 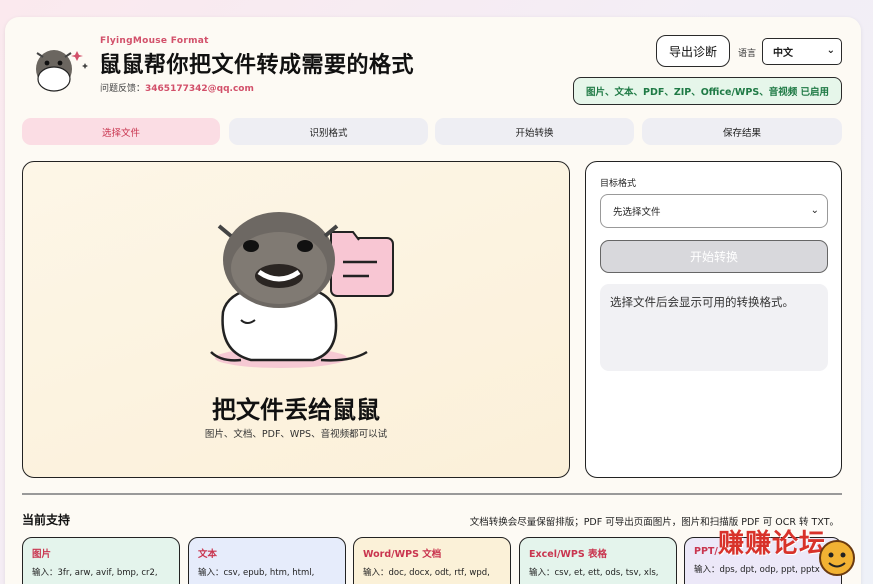 I want to click on support-card: 图片输入：3fr, arw, avif, bmp, cr2,, so click(x=101, y=560).